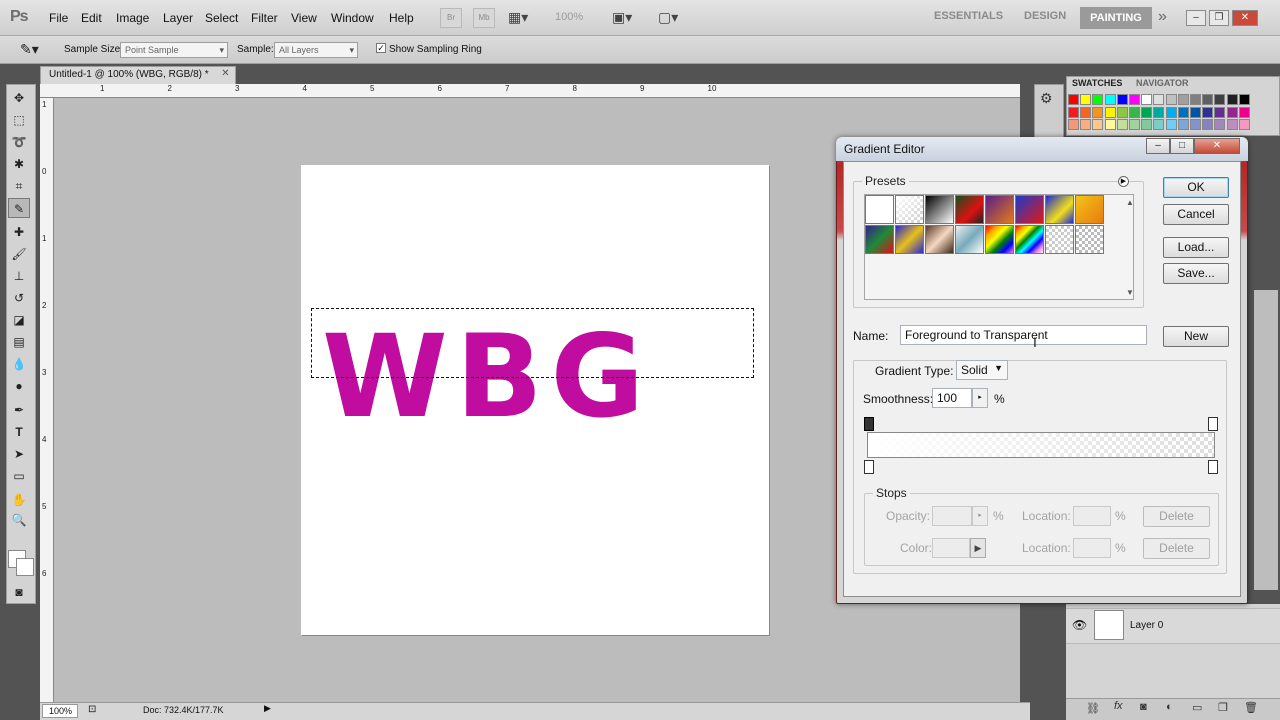  Describe the element at coordinates (951, 548) in the screenshot. I see `color-swatch-field` at that location.